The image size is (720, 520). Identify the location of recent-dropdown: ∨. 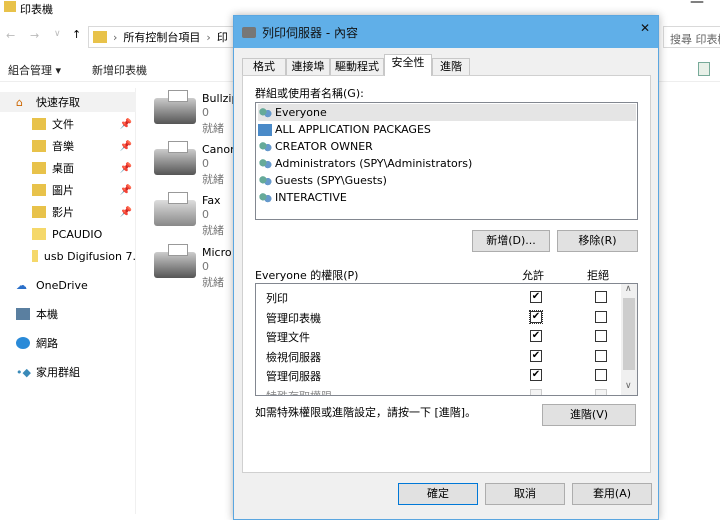
(57, 34).